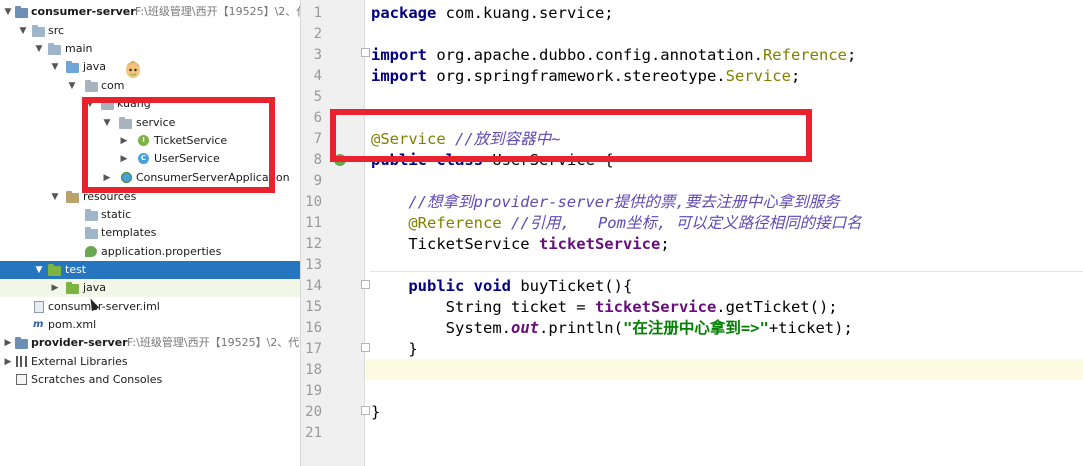 The image size is (1083, 466). I want to click on tree-item-java: ▼ java, so click(150, 67).